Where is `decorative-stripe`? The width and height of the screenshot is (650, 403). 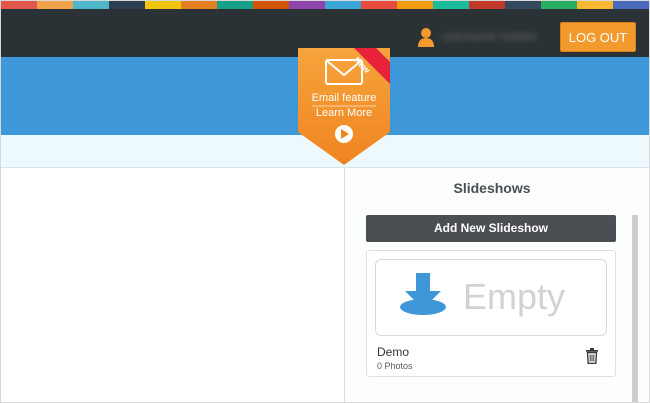 decorative-stripe is located at coordinates (325, 5).